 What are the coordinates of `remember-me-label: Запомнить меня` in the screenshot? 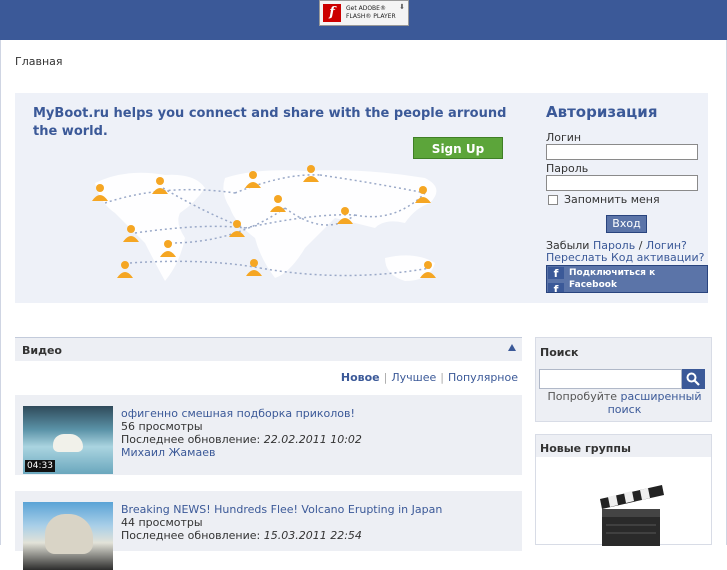 It's located at (612, 199).